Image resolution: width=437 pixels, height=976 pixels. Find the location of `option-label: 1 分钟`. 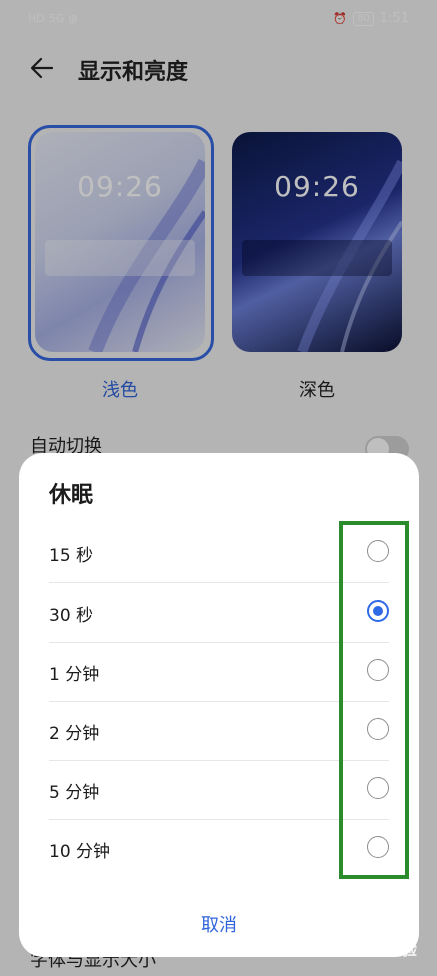

option-label: 1 分钟 is located at coordinates (74, 675).